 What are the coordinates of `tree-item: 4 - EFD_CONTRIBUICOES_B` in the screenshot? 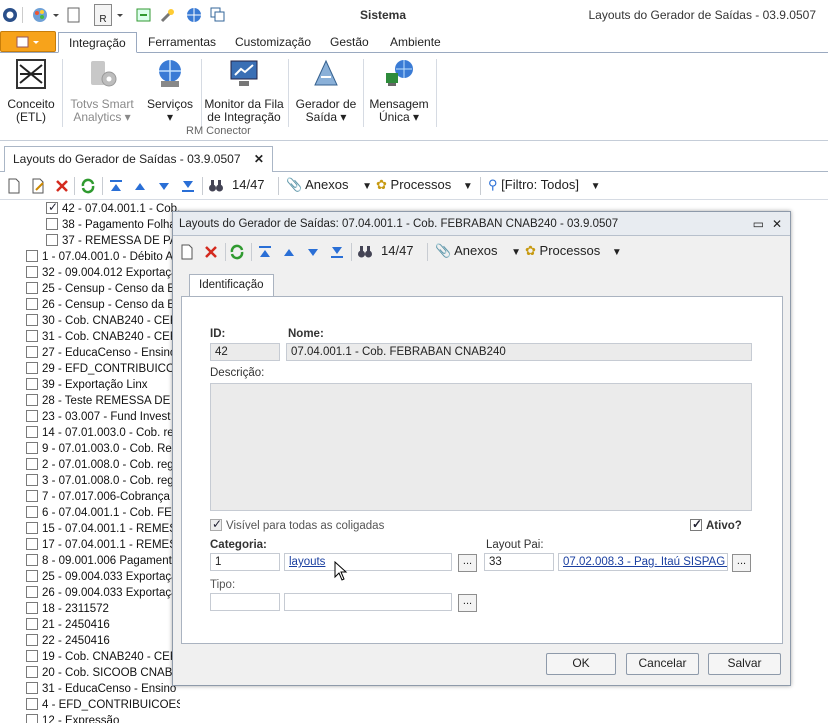 It's located at (103, 706).